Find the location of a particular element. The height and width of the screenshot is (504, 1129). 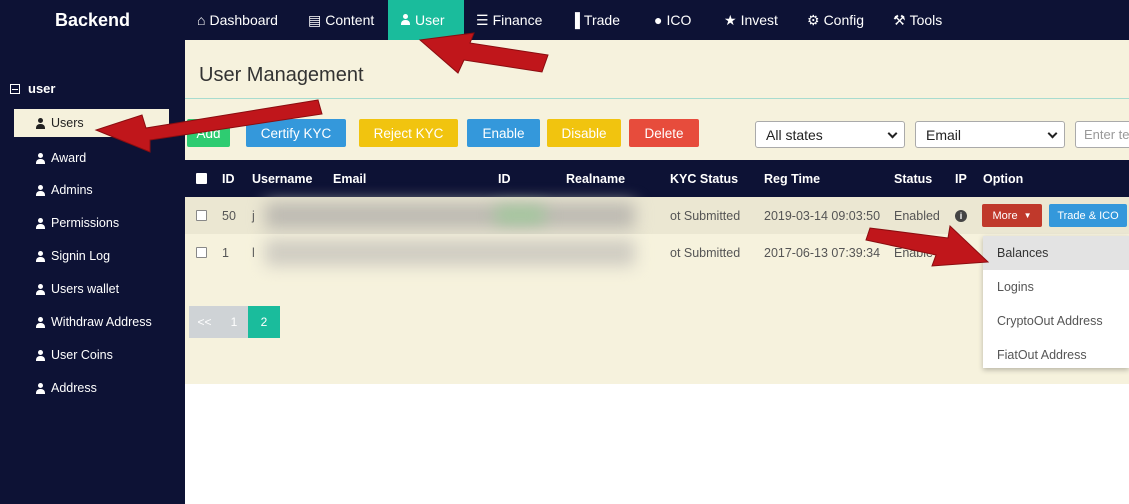

col-realname: Realname is located at coordinates (595, 178).